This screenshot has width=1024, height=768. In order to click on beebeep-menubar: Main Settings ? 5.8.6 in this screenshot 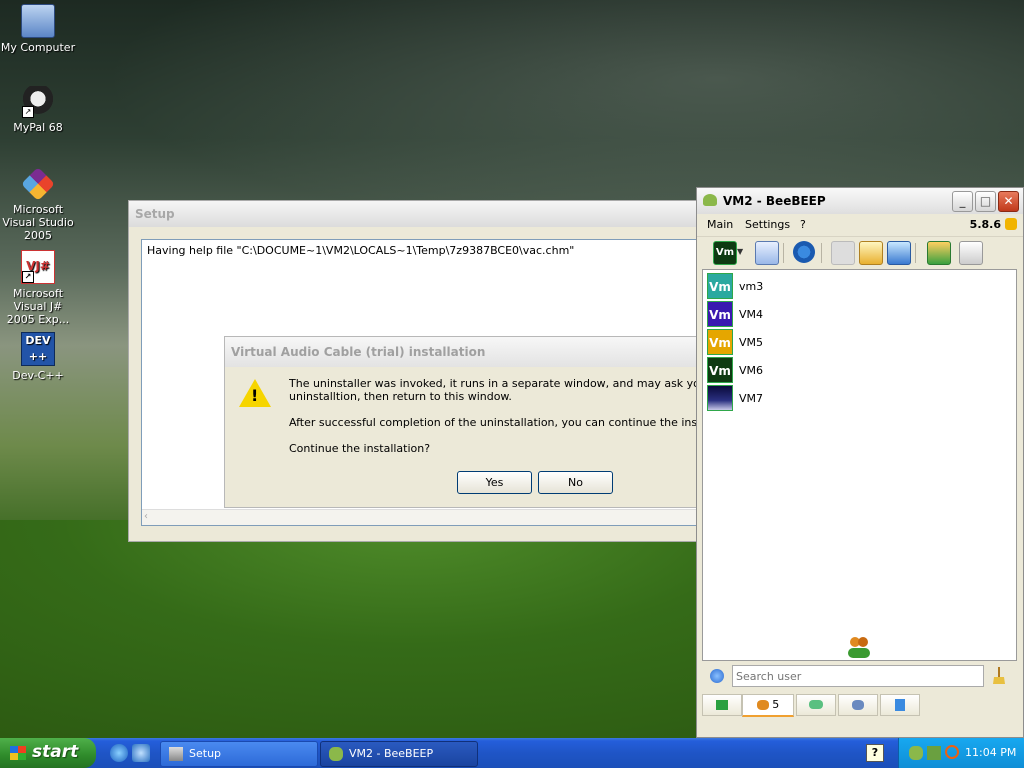, I will do `click(860, 225)`.